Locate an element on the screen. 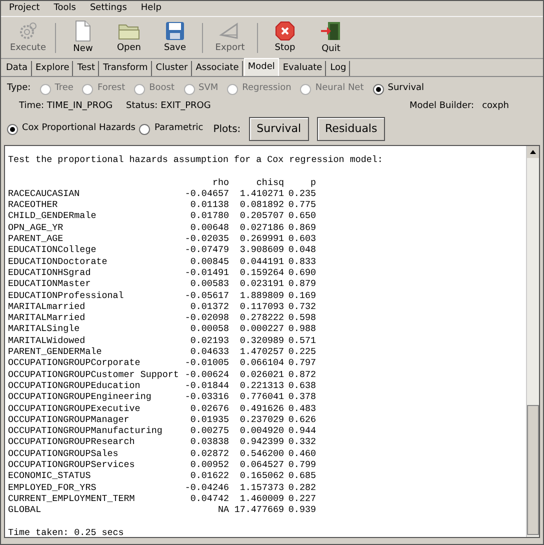 The image size is (544, 545). table-cell-text: MARITALmarried is located at coordinates (47, 306).